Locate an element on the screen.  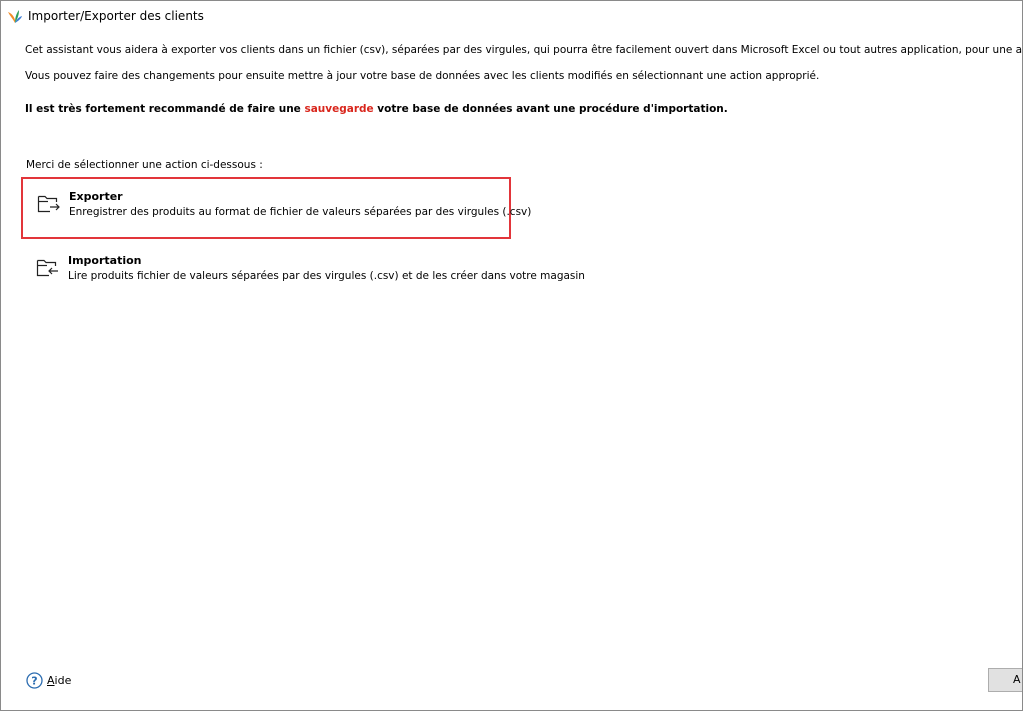
app-logo-icon is located at coordinates (15, 16).